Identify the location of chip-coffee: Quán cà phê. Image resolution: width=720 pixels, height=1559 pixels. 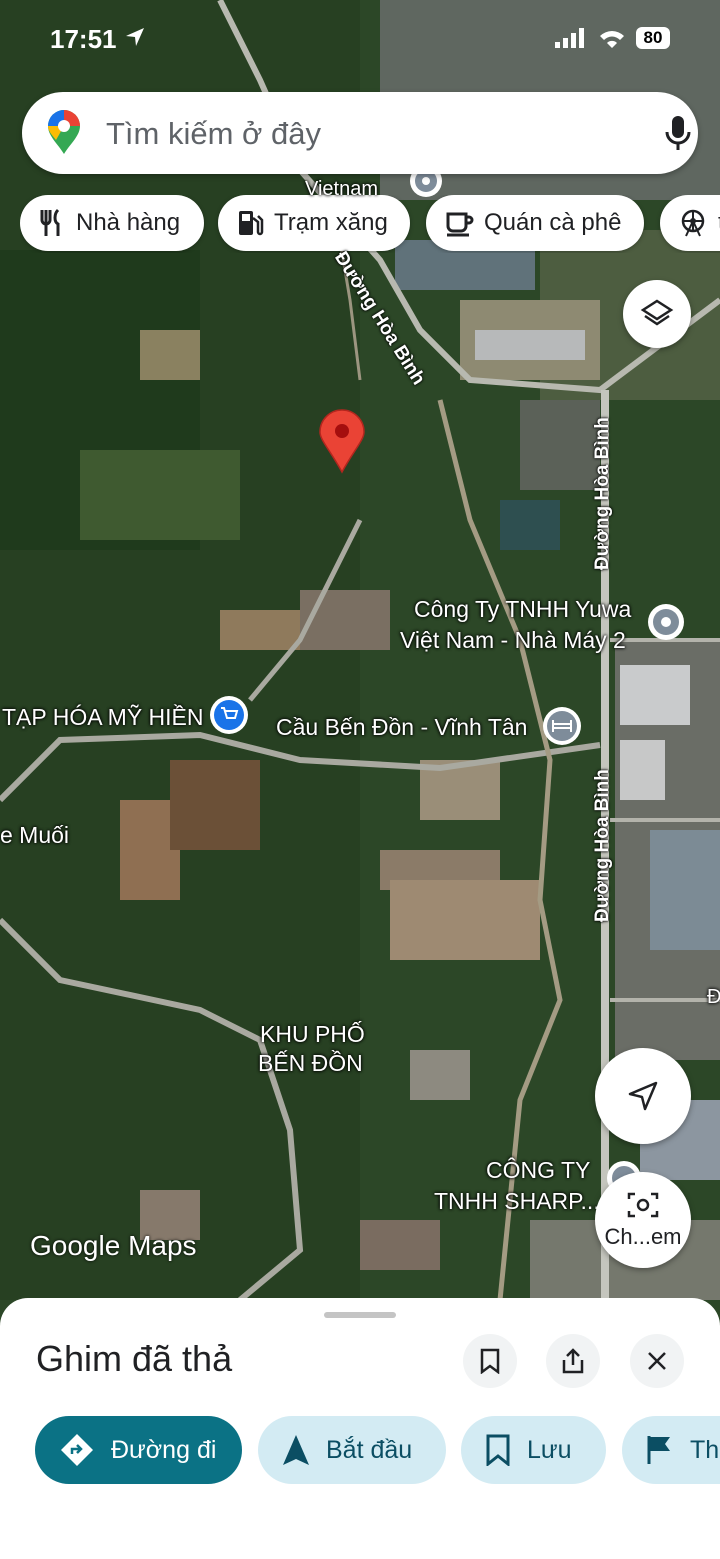
(535, 223).